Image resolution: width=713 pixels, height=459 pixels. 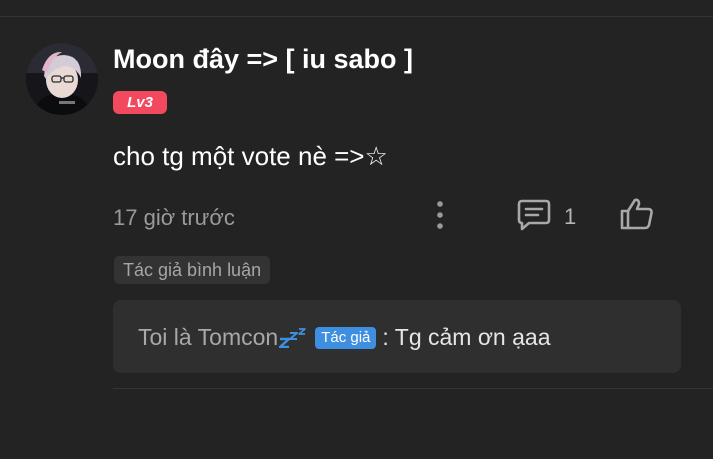 I want to click on reply-line: Toi là Tomcon Tác giả : Tg cảm ơn ạaa, so click(x=344, y=337).